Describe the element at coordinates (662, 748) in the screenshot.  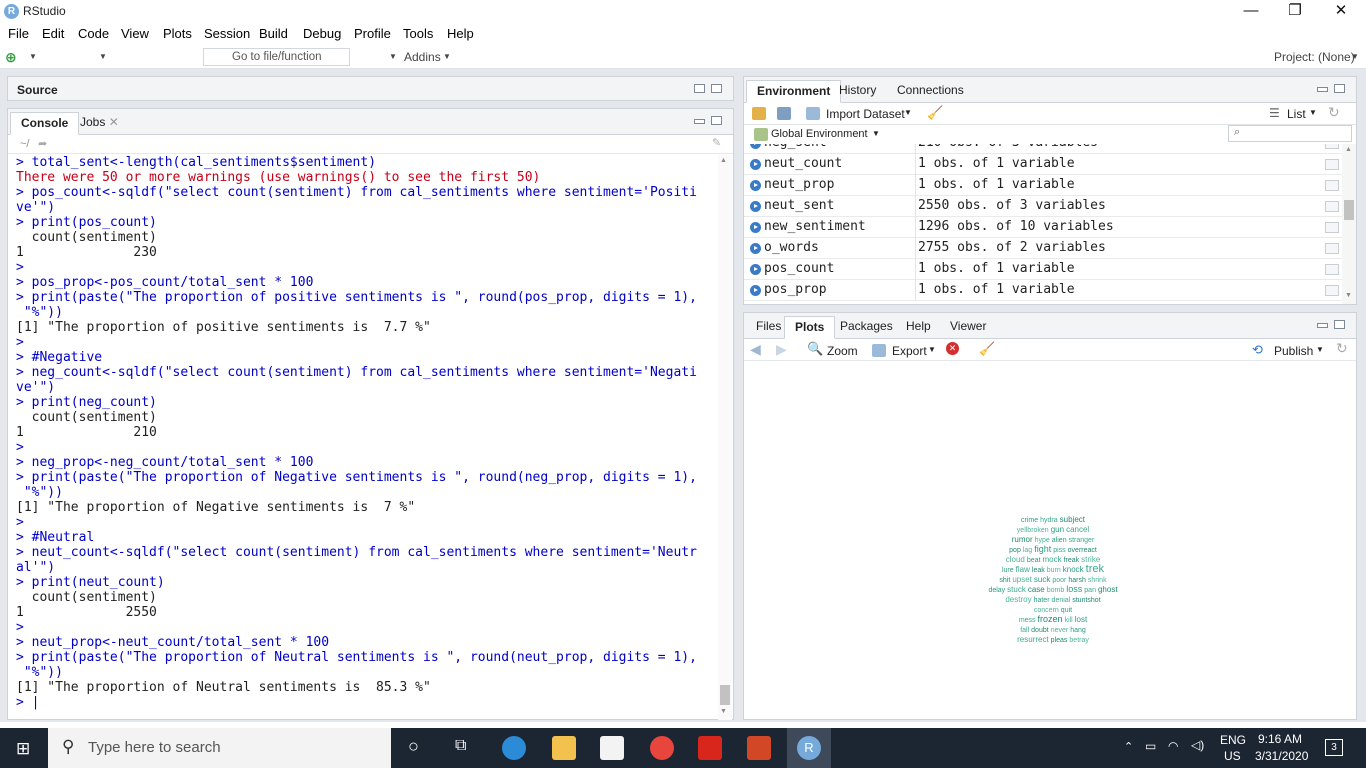
I see `chrome-icon` at that location.